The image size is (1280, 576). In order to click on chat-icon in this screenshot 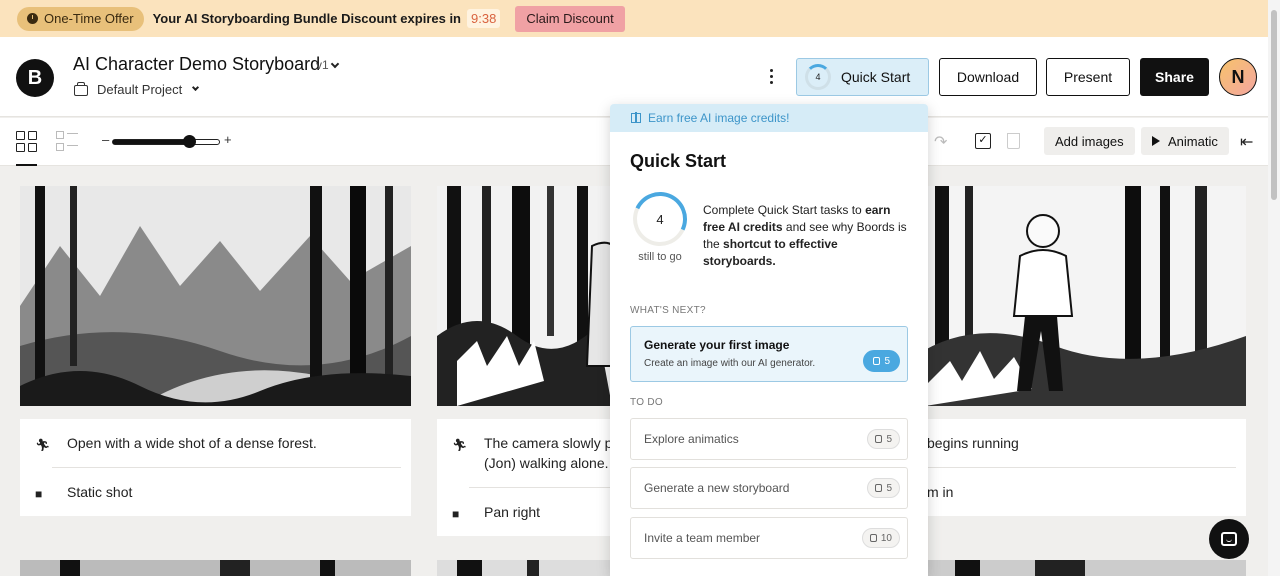, I will do `click(1229, 539)`.